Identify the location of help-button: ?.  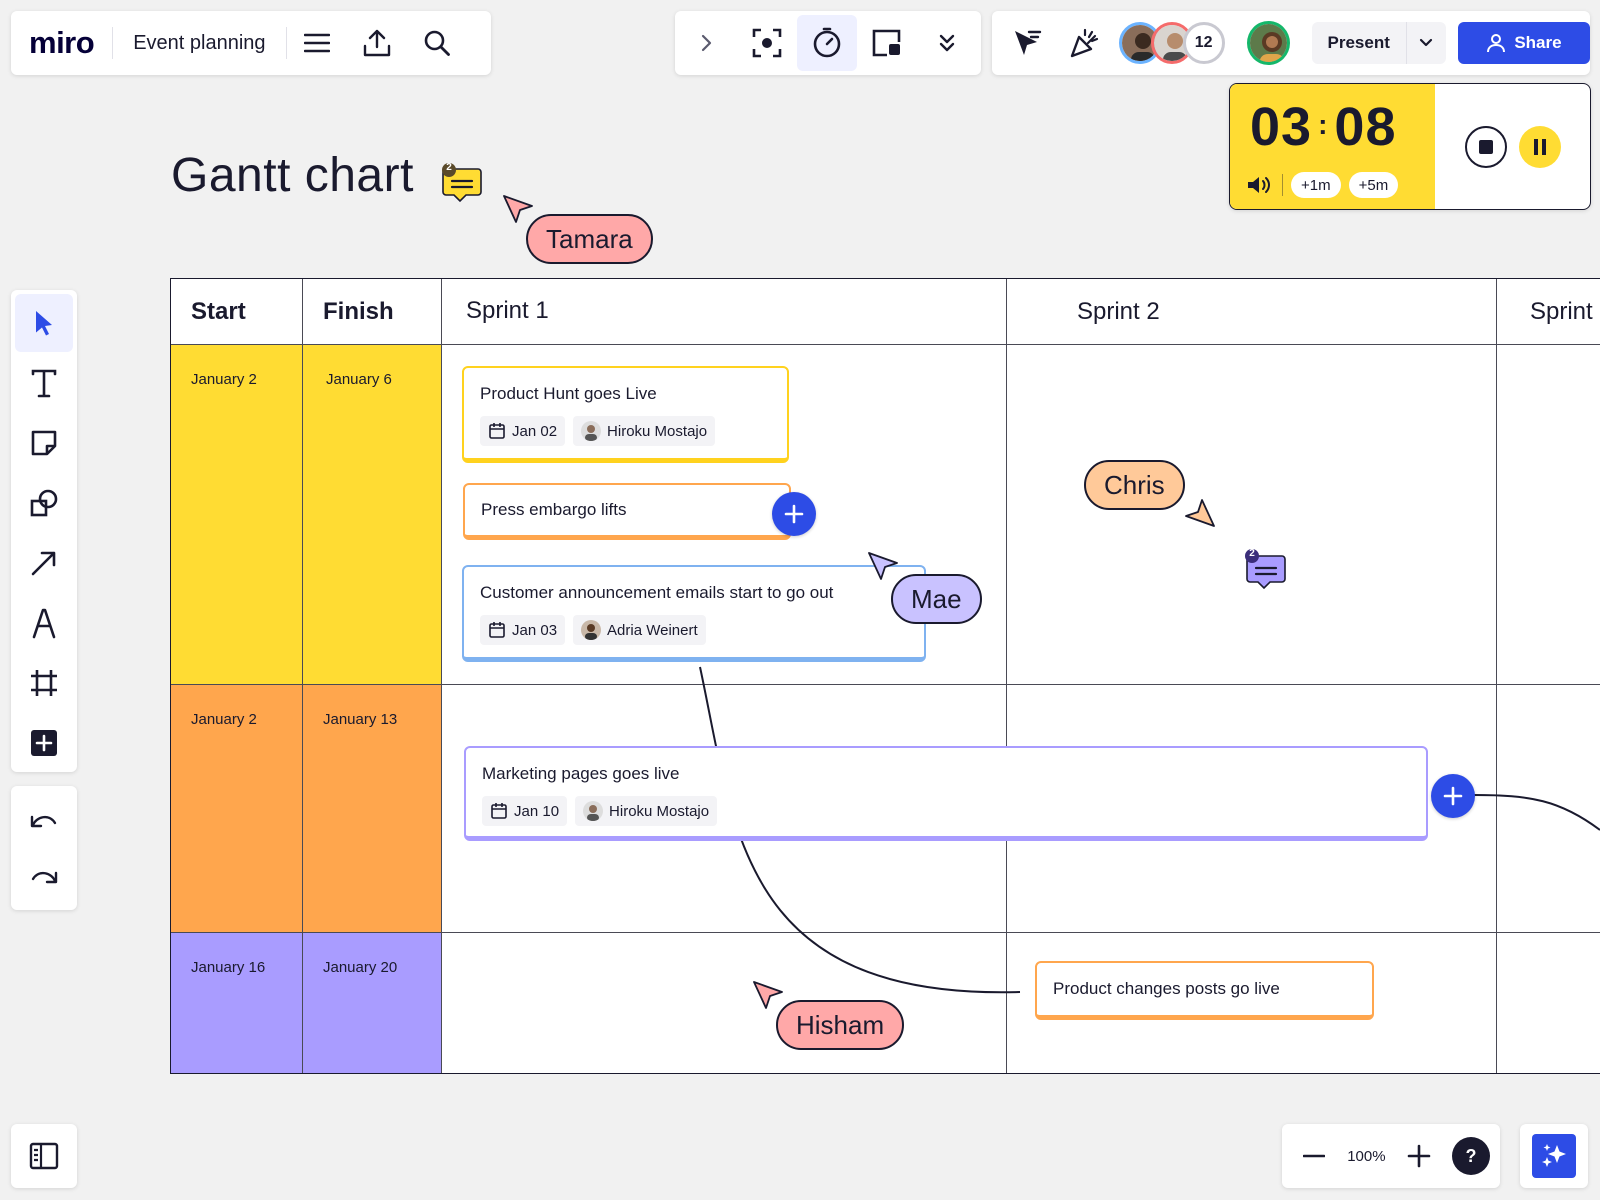
(1470, 1156).